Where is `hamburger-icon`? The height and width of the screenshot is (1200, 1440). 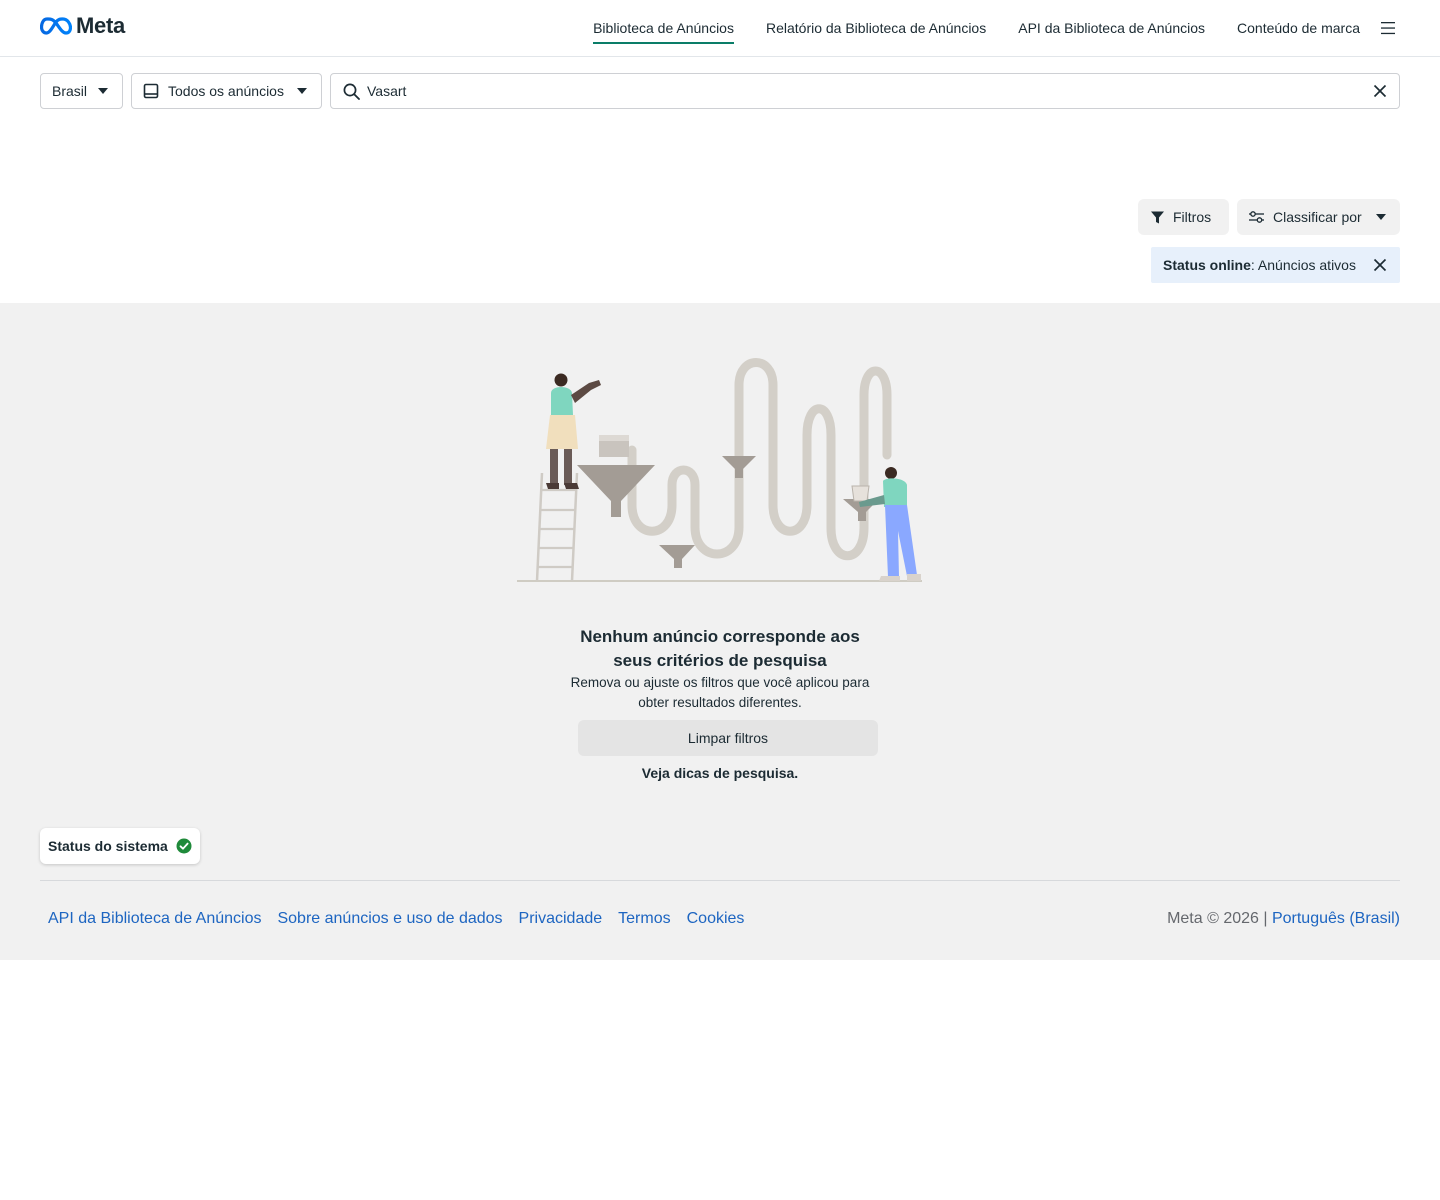 hamburger-icon is located at coordinates (1388, 28).